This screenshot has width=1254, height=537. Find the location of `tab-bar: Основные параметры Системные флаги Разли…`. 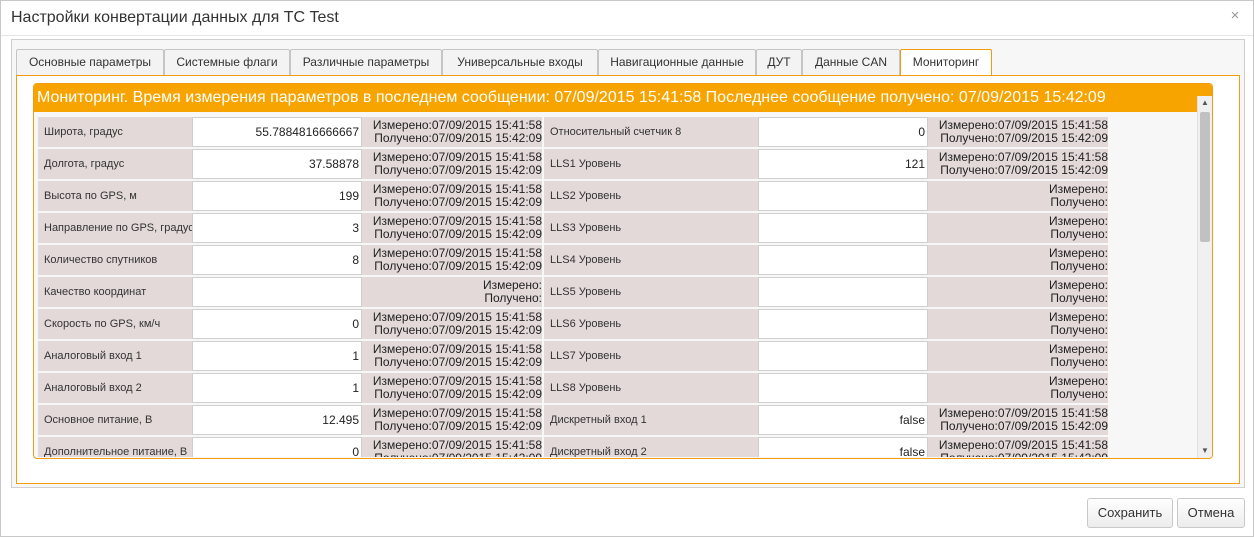

tab-bar: Основные параметры Системные флаги Разли… is located at coordinates (627, 63).